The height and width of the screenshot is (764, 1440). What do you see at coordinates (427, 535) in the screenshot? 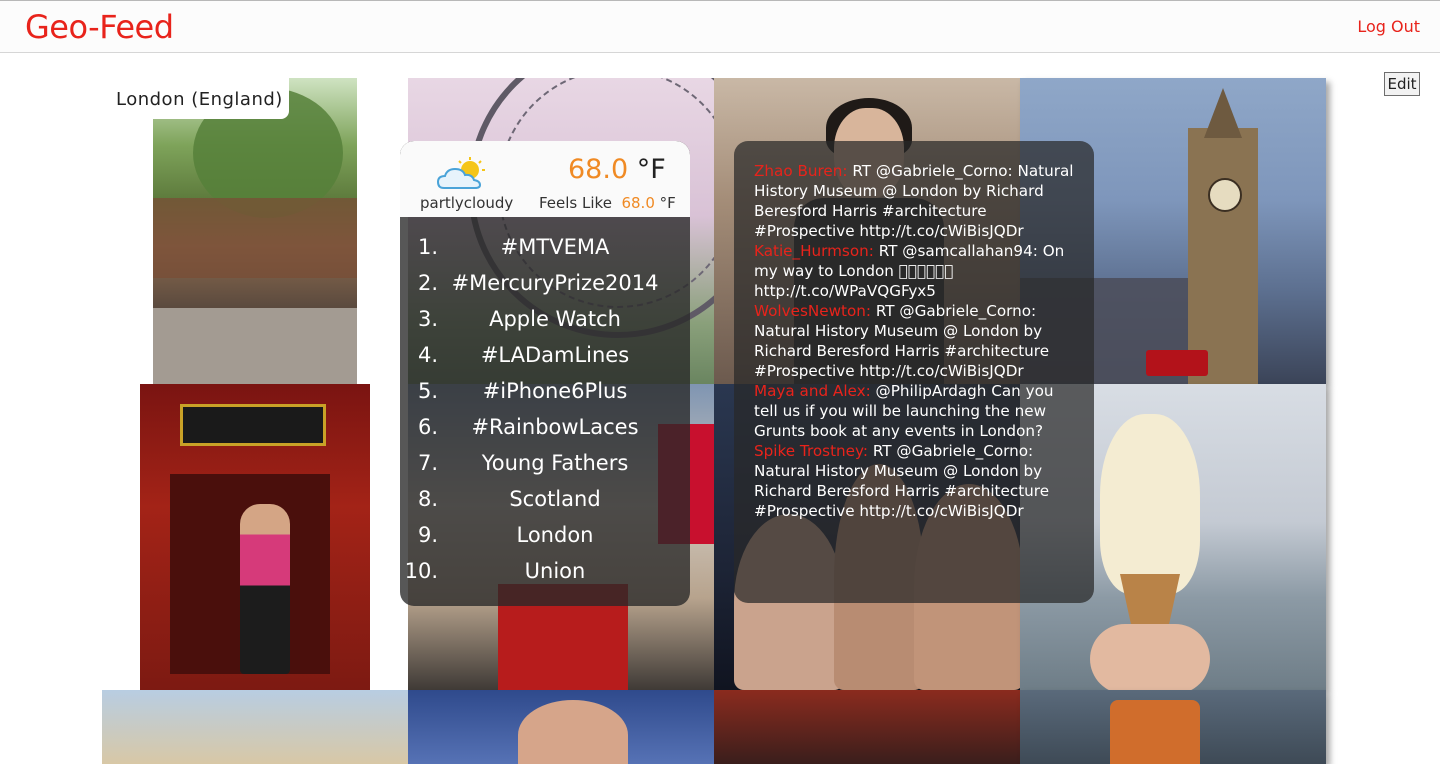
I see `trend-rank: 9.` at bounding box center [427, 535].